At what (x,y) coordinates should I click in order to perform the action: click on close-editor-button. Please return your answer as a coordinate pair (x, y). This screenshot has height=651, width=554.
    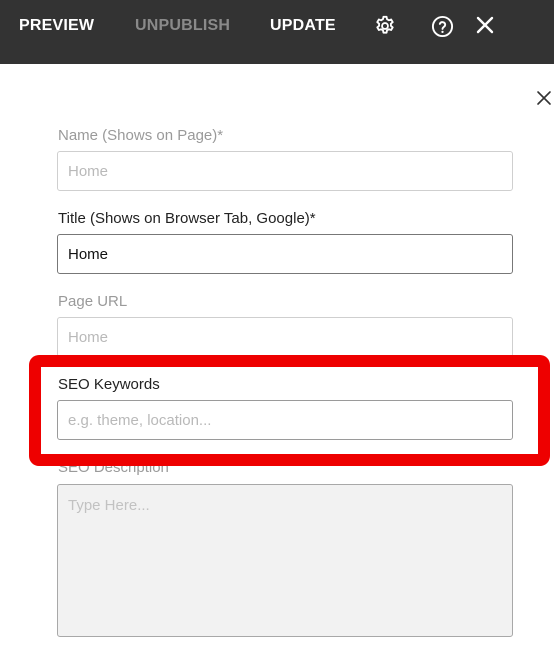
    Looking at the image, I should click on (485, 25).